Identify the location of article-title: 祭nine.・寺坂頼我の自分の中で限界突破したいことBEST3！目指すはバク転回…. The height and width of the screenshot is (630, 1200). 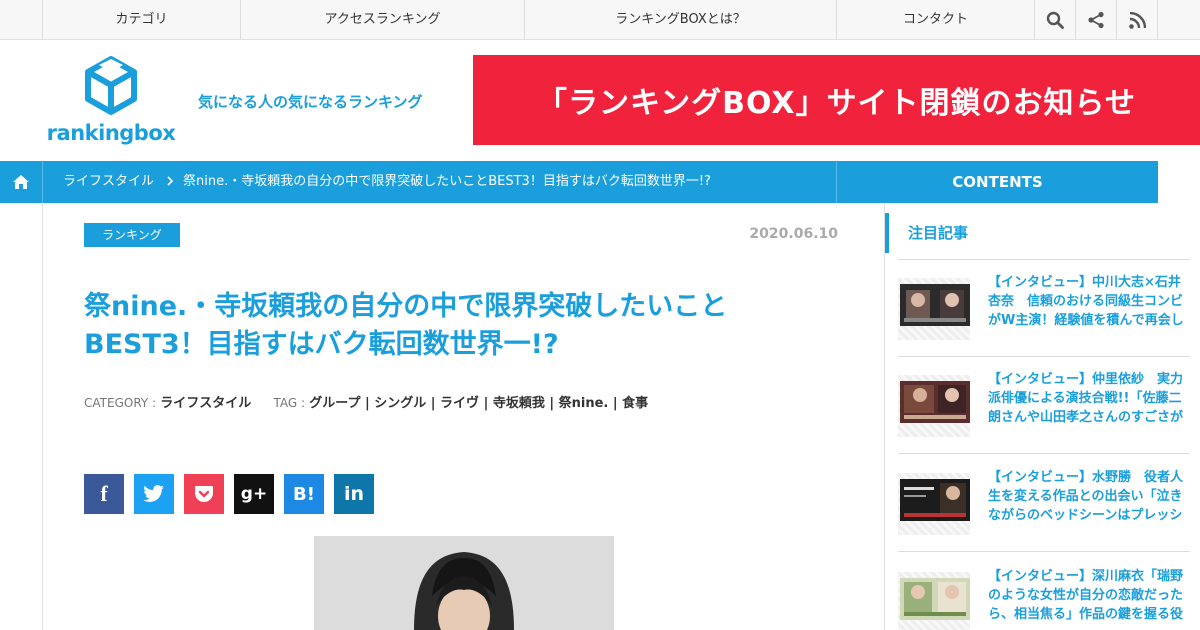
(406, 325).